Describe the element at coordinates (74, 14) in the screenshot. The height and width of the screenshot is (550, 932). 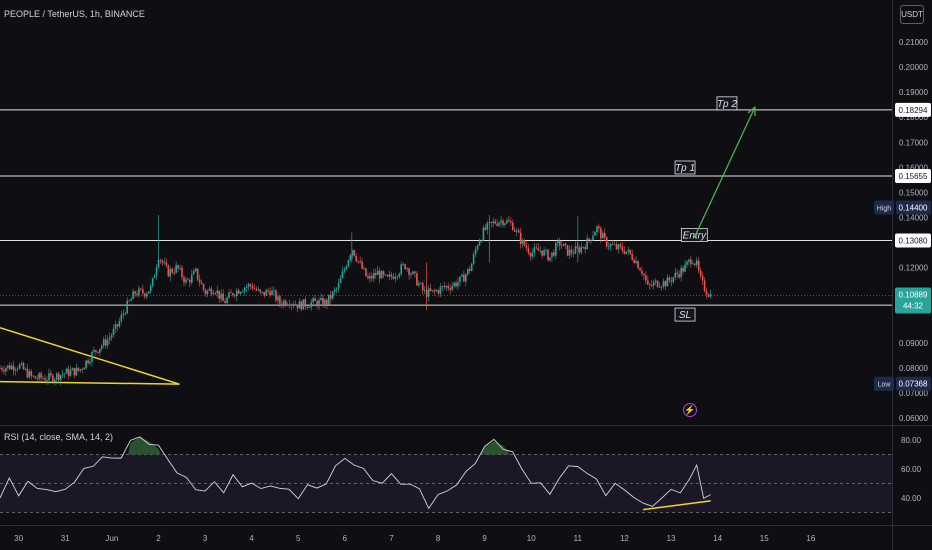
I see `symbol-title: PEOPLE / TetherUS, 1h, BINANCE` at that location.